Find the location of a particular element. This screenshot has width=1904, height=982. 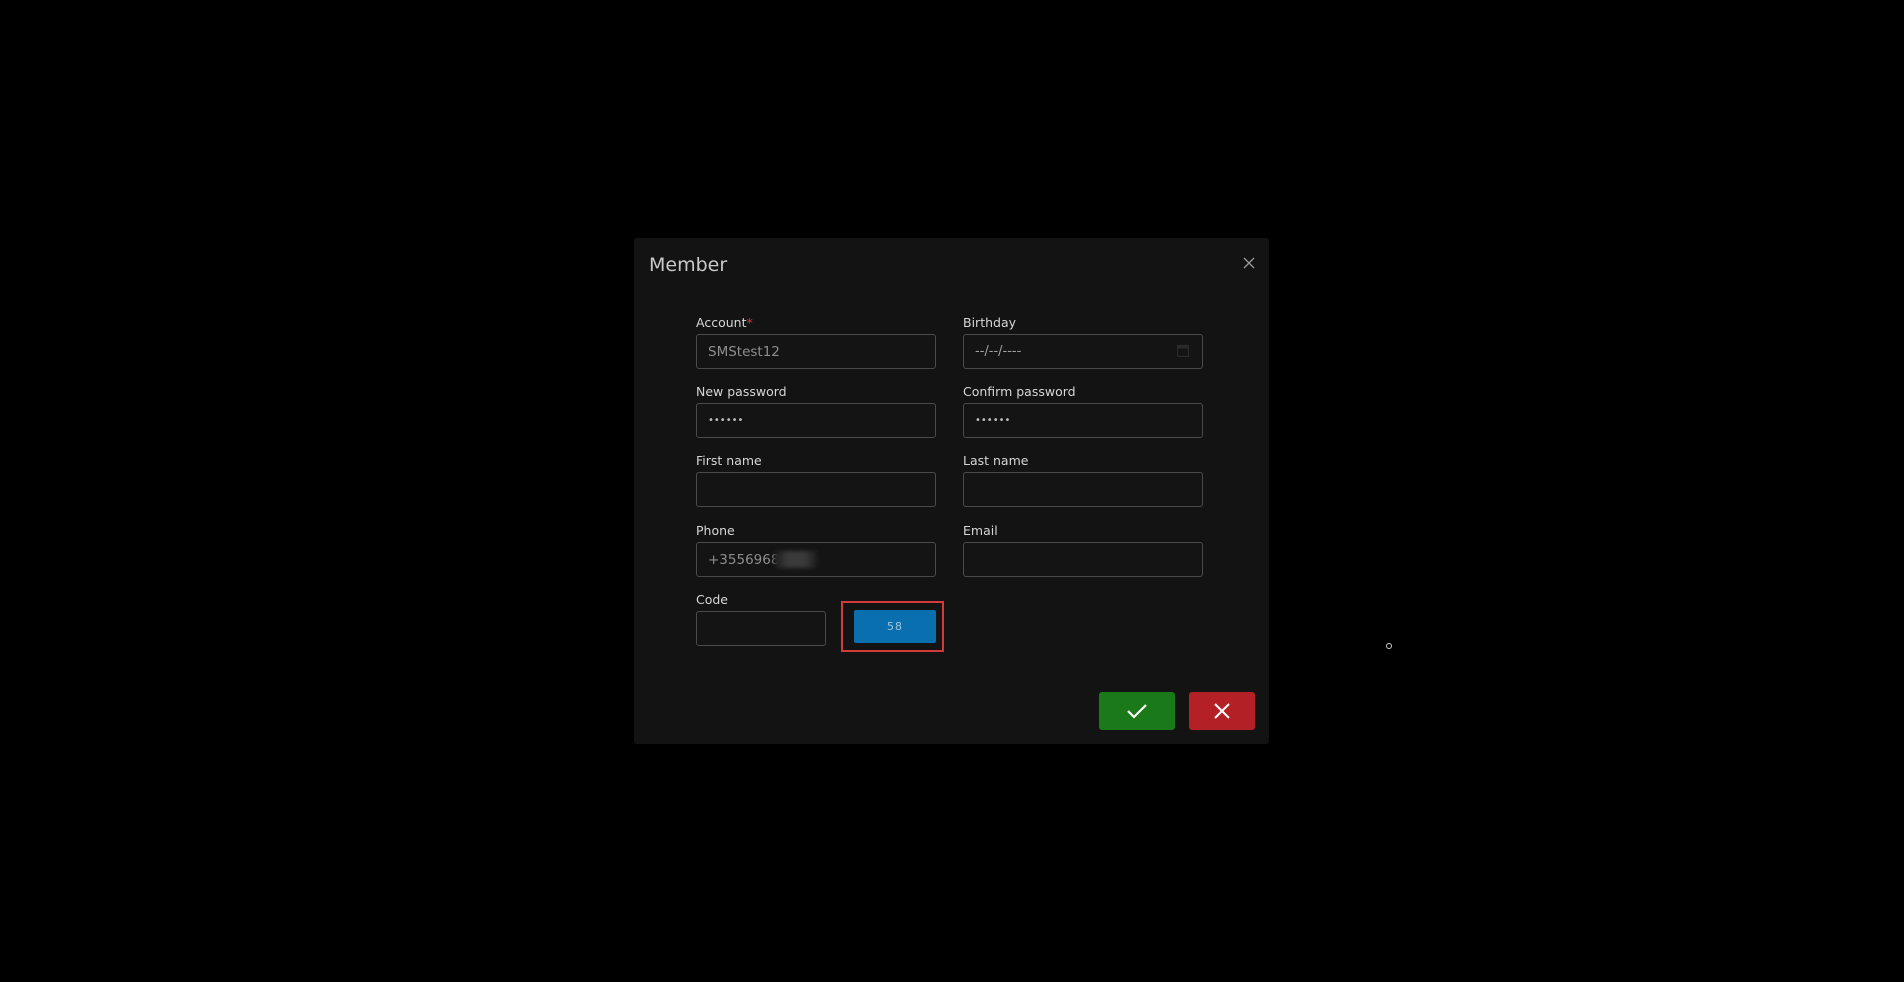

code-input is located at coordinates (761, 628).